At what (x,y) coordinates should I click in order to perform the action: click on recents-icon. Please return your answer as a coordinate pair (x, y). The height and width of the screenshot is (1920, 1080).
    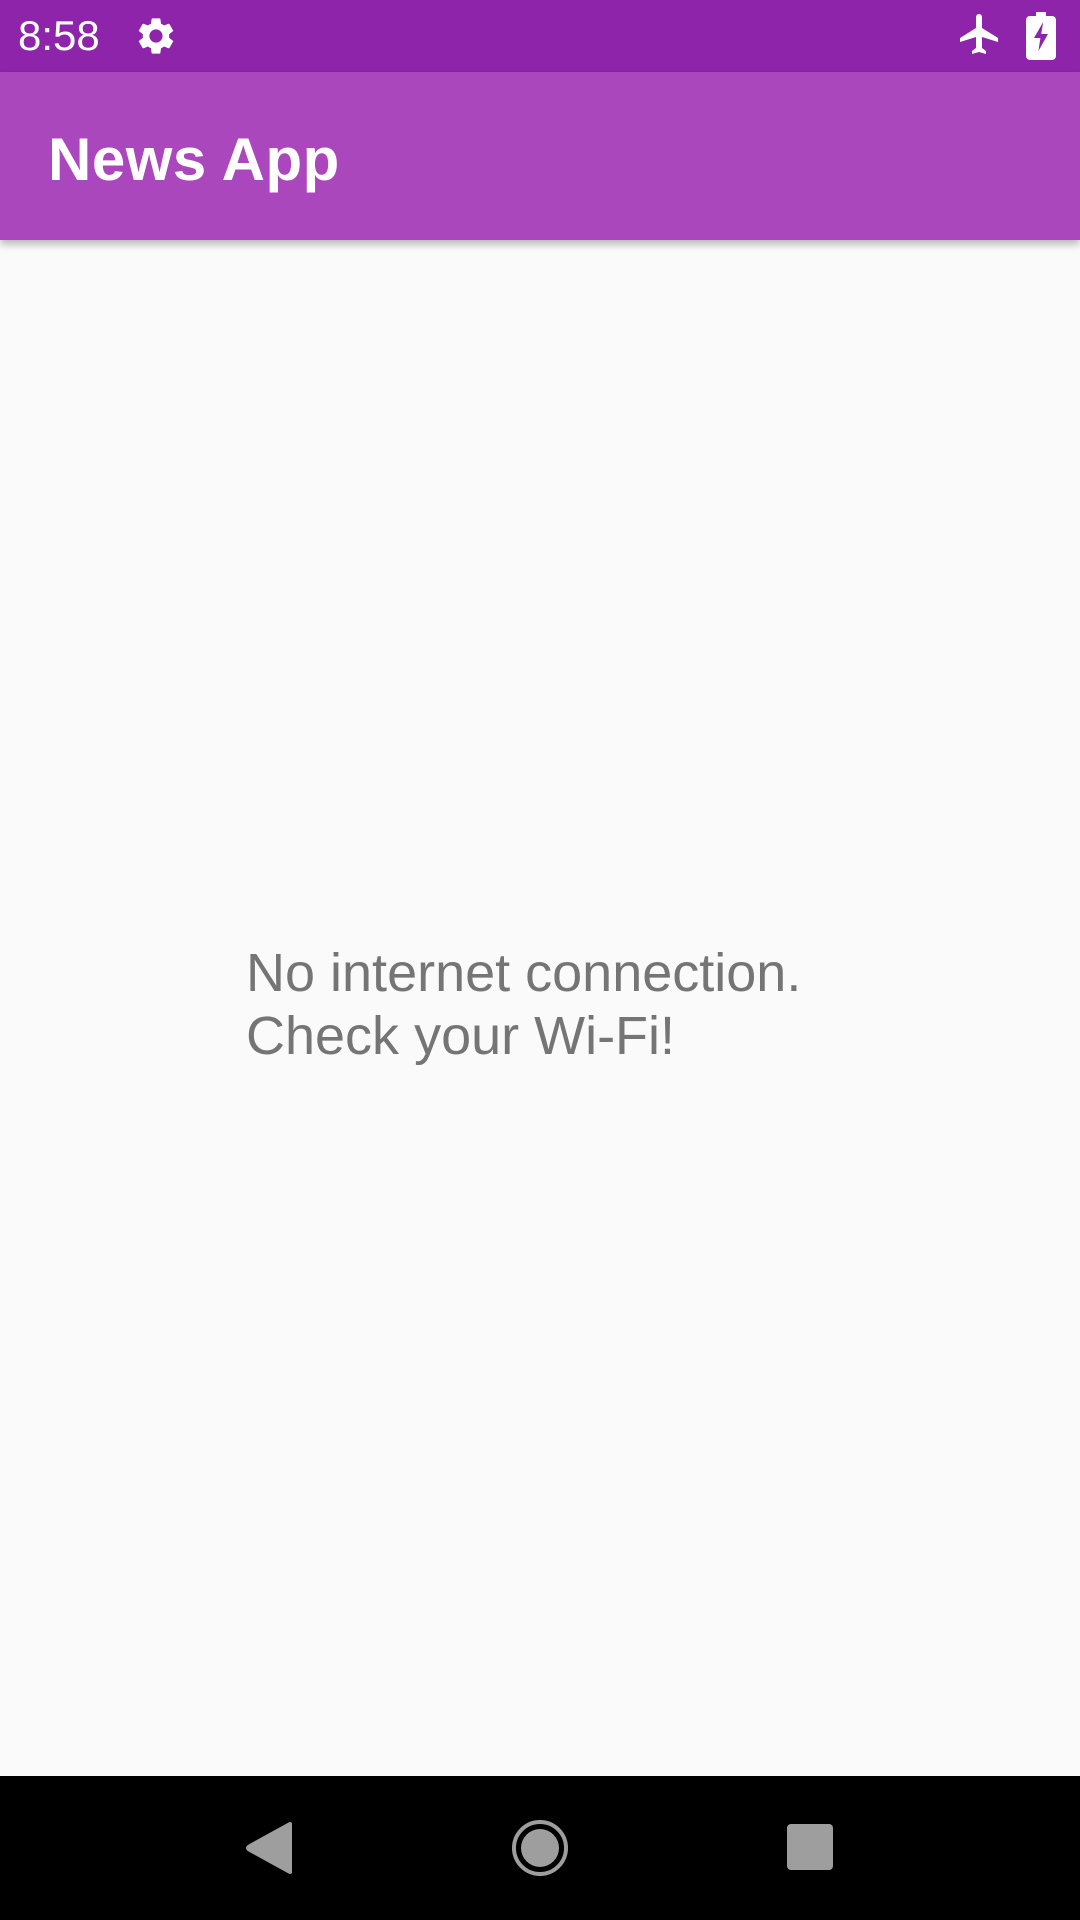
    Looking at the image, I should click on (810, 1847).